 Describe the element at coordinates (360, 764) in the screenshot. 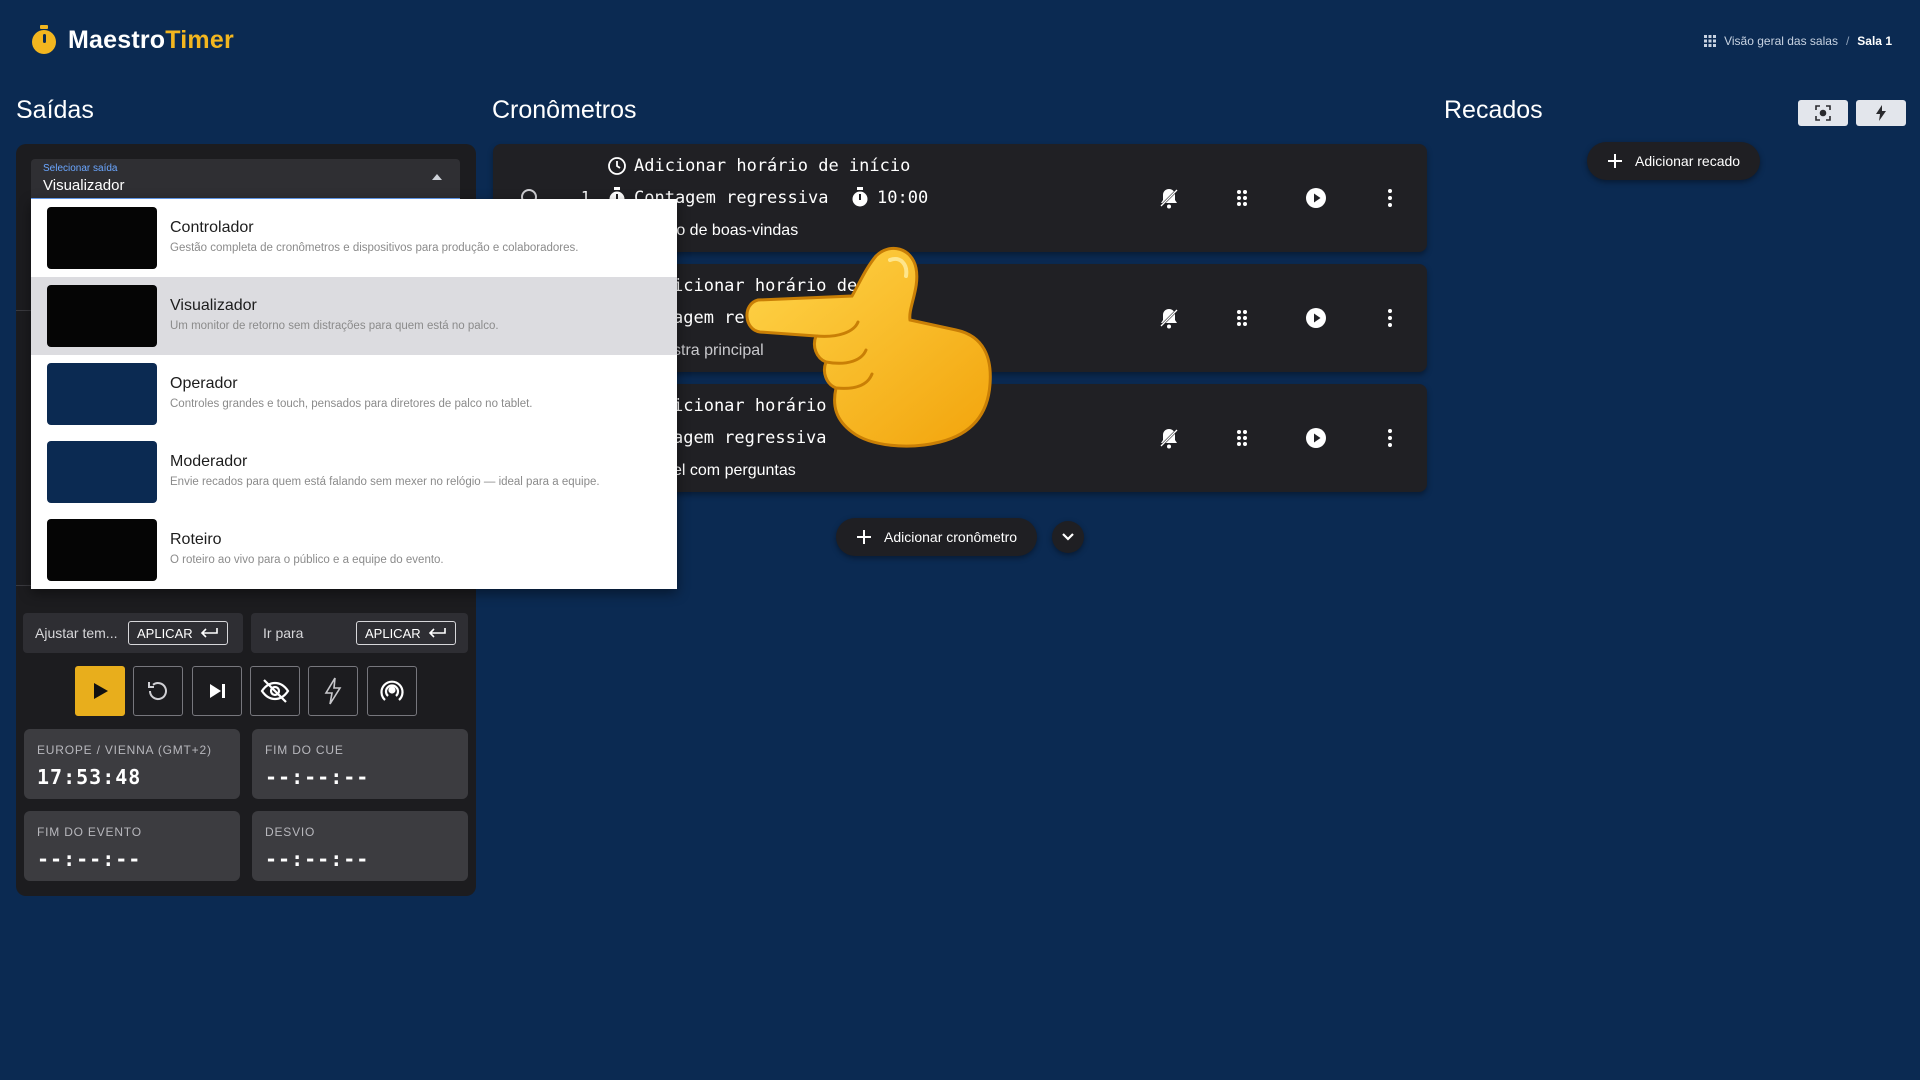

I see `cue-end-card: FIM DO CUE --:--:--` at that location.